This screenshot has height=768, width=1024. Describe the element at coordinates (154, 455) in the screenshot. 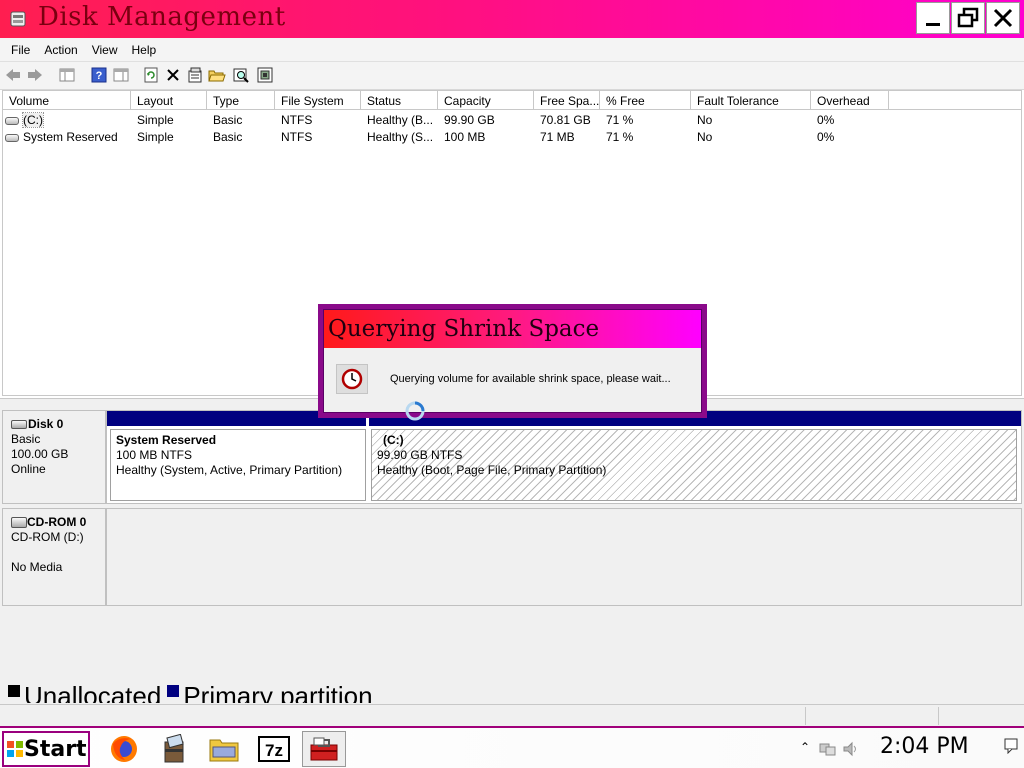

I see `partition-size: 100 MB NTFS` at that location.